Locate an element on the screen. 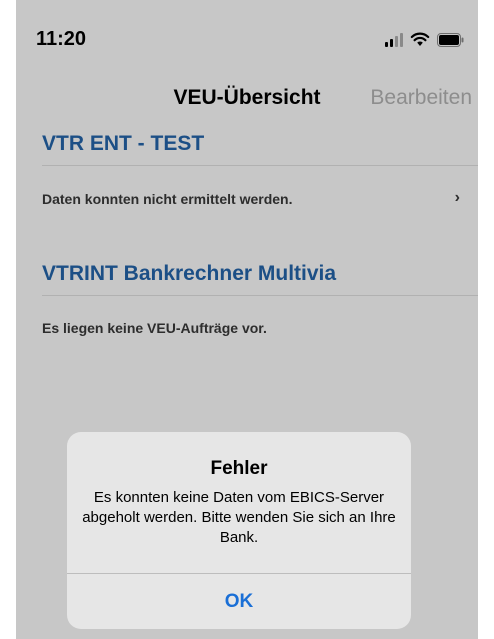 Image resolution: width=494 pixels, height=639 pixels. wifi-icon is located at coordinates (420, 39).